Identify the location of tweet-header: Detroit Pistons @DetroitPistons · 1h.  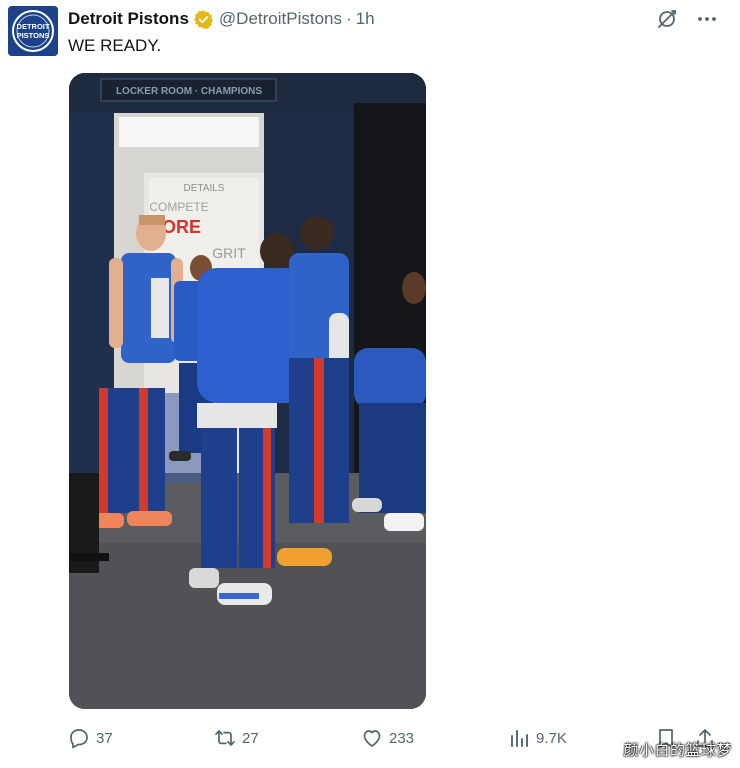
(221, 19).